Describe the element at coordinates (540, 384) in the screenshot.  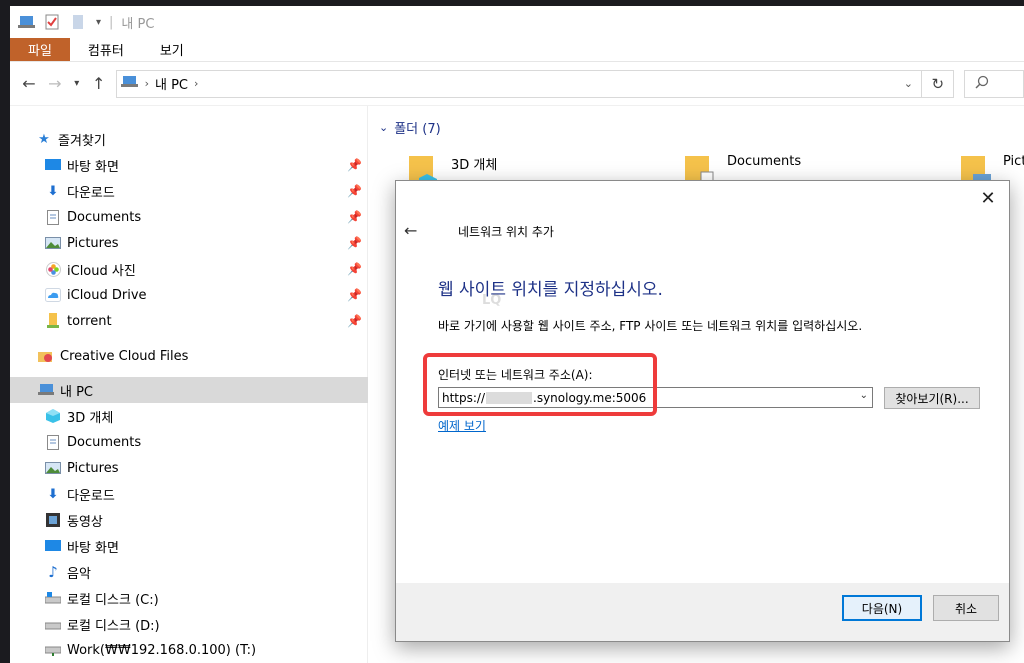
I see `highlight-box` at that location.